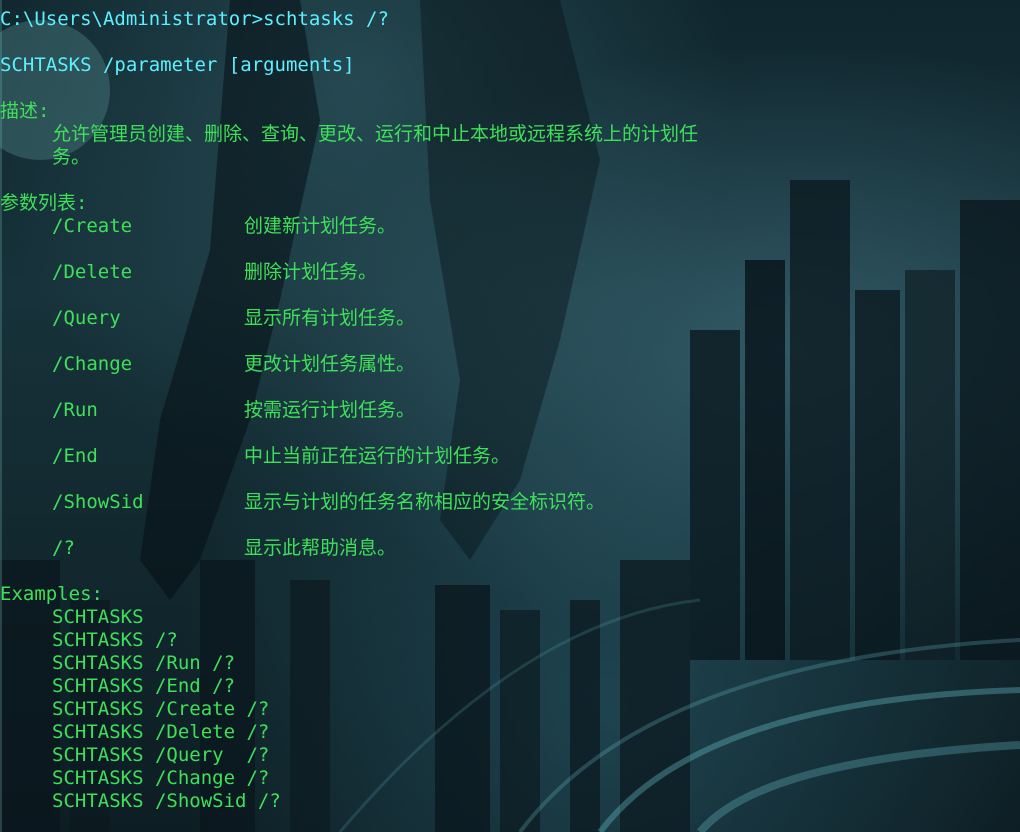  What do you see at coordinates (98, 502) in the screenshot?
I see `param-name: /ShowSid` at bounding box center [98, 502].